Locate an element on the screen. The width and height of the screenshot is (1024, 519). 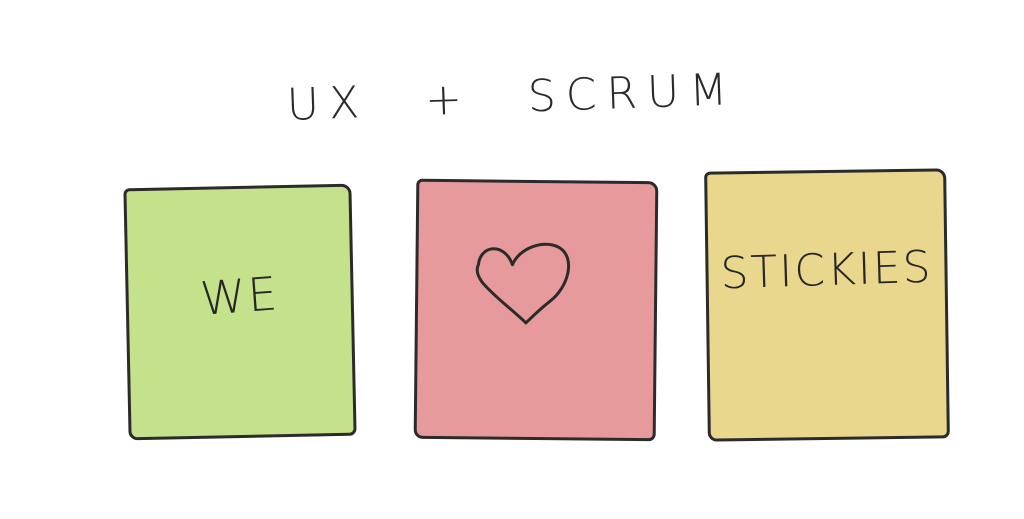
title-left: UX is located at coordinates (328, 104).